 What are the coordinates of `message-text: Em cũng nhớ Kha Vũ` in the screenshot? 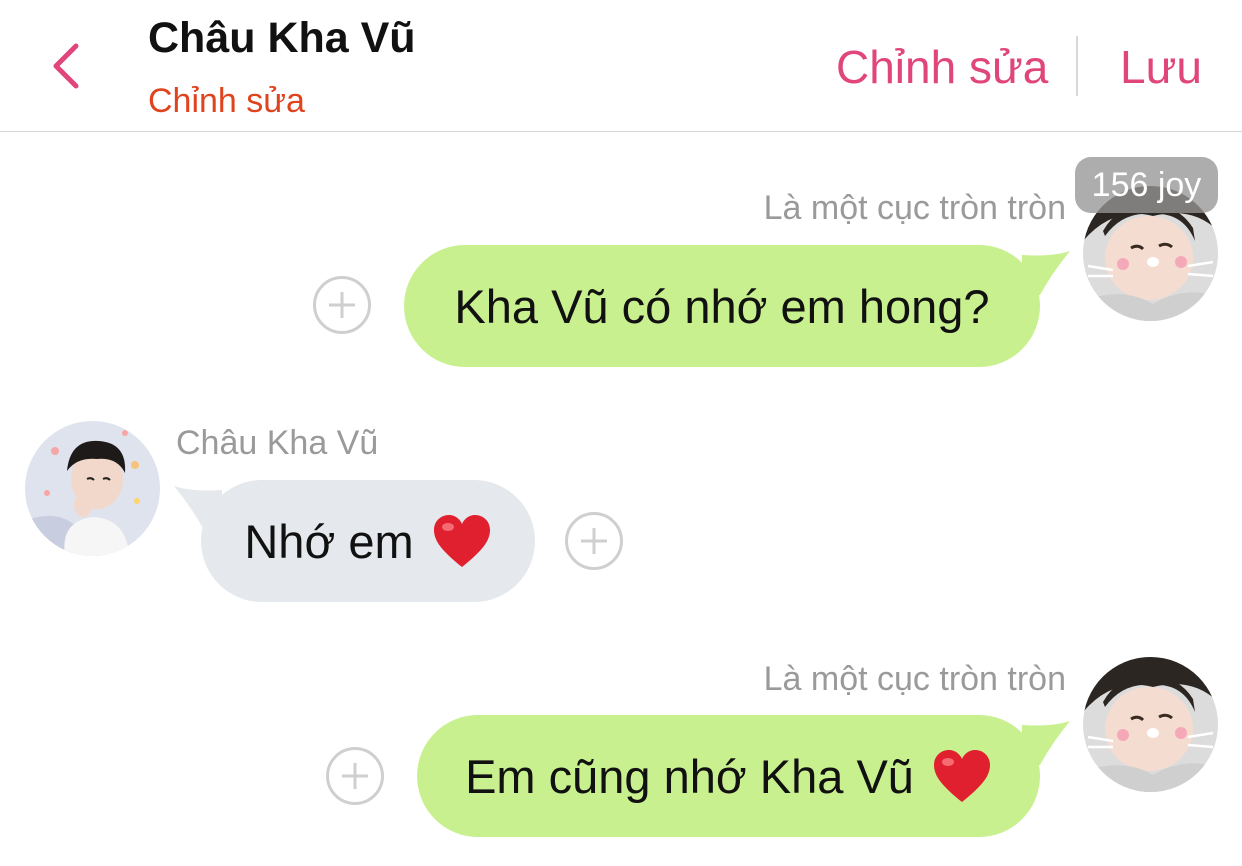 It's located at (689, 776).